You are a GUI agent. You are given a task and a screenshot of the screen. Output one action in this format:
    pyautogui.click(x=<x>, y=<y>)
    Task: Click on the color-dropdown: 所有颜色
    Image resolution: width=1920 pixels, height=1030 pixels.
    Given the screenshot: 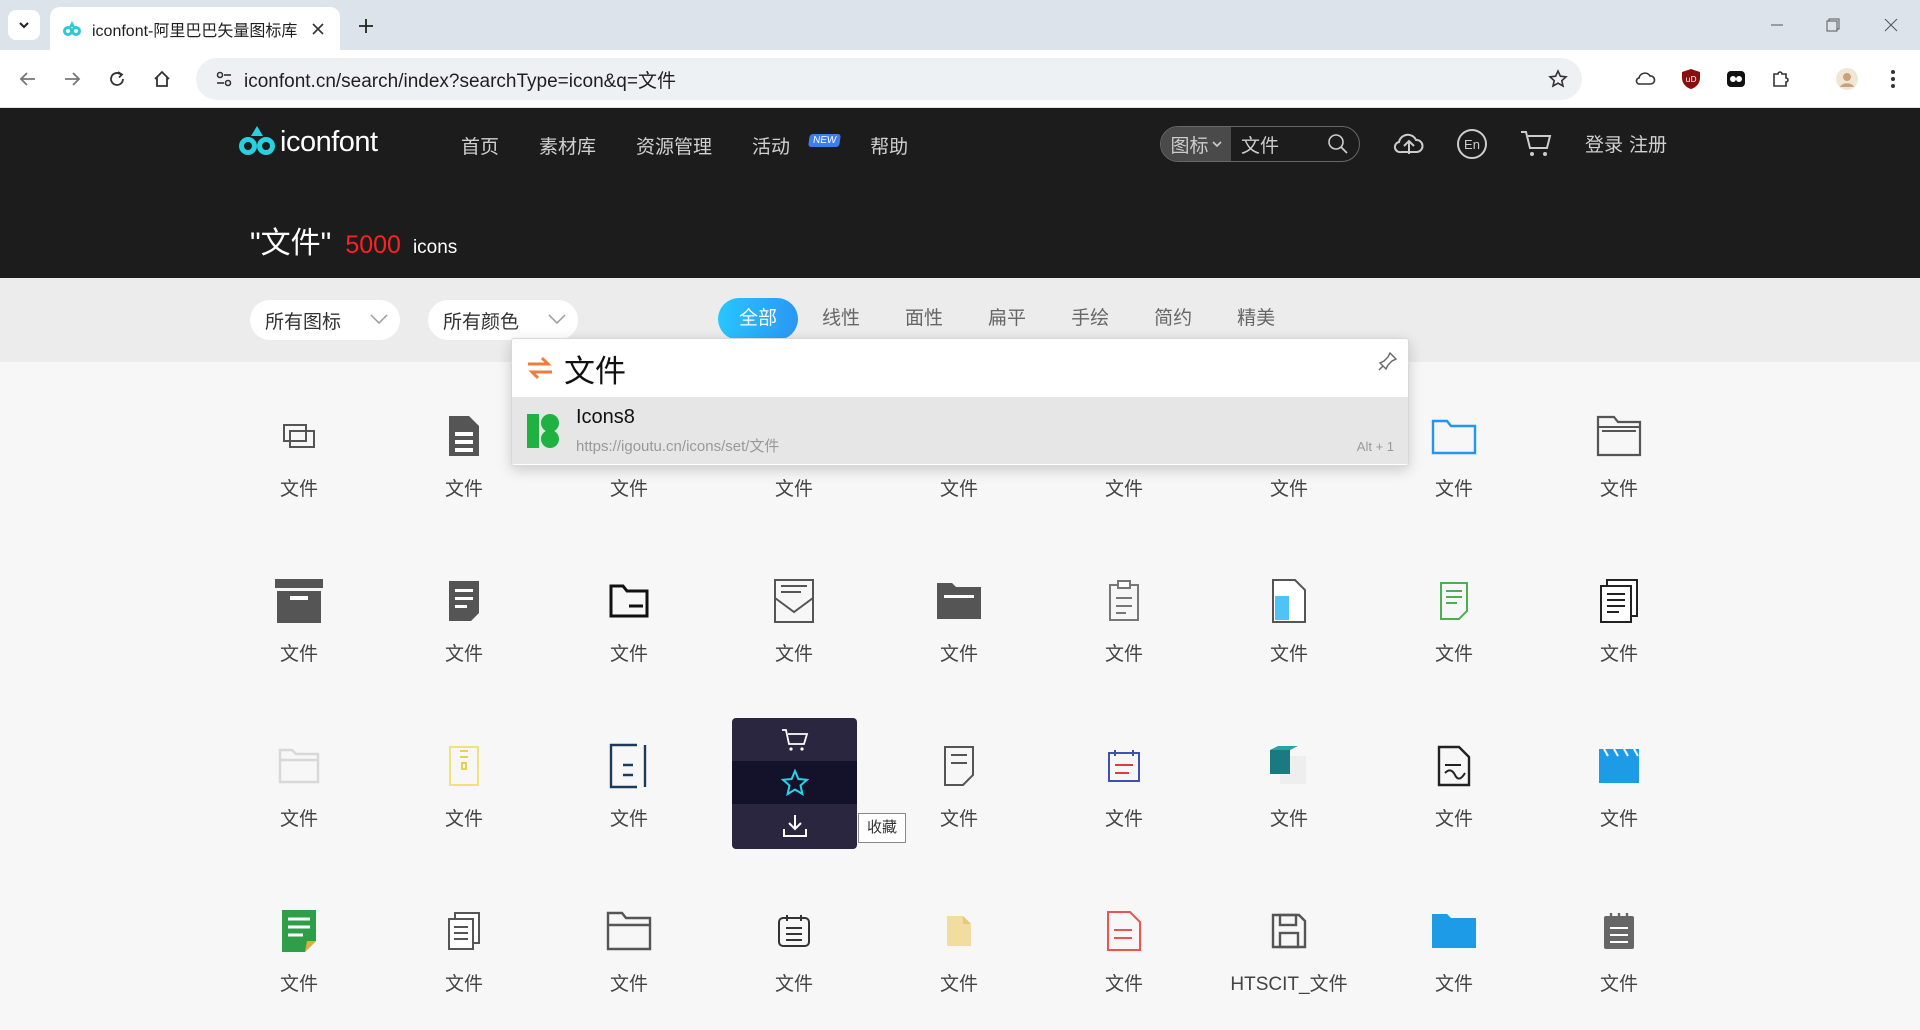 What is the action you would take?
    pyautogui.click(x=503, y=320)
    